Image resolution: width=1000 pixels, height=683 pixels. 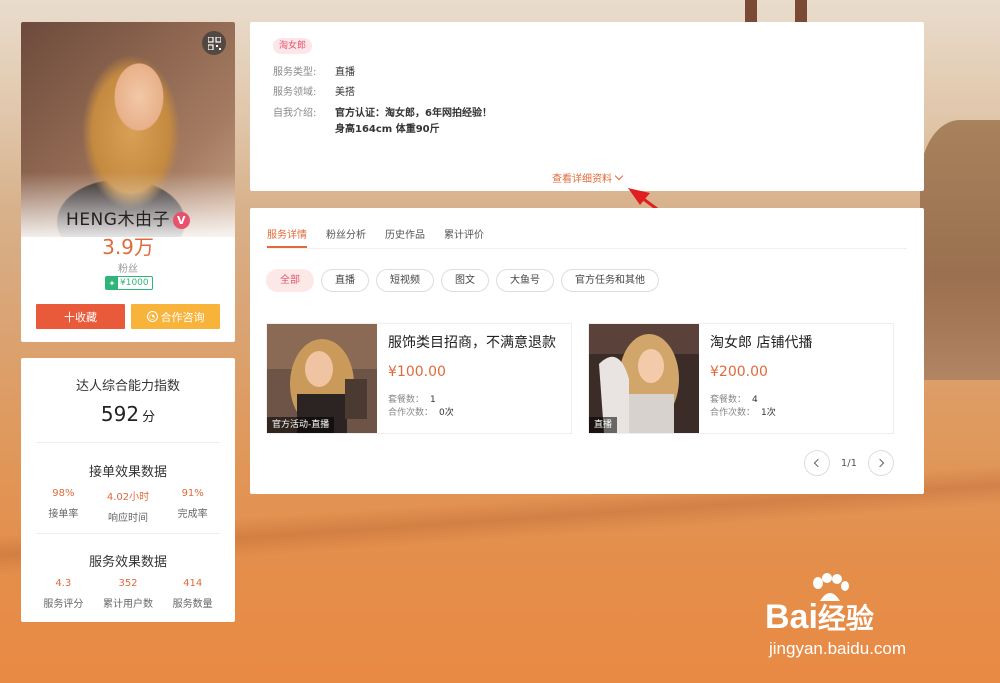 What do you see at coordinates (301, 425) in the screenshot?
I see `thumbnail-label: 官方活动-直播` at bounding box center [301, 425].